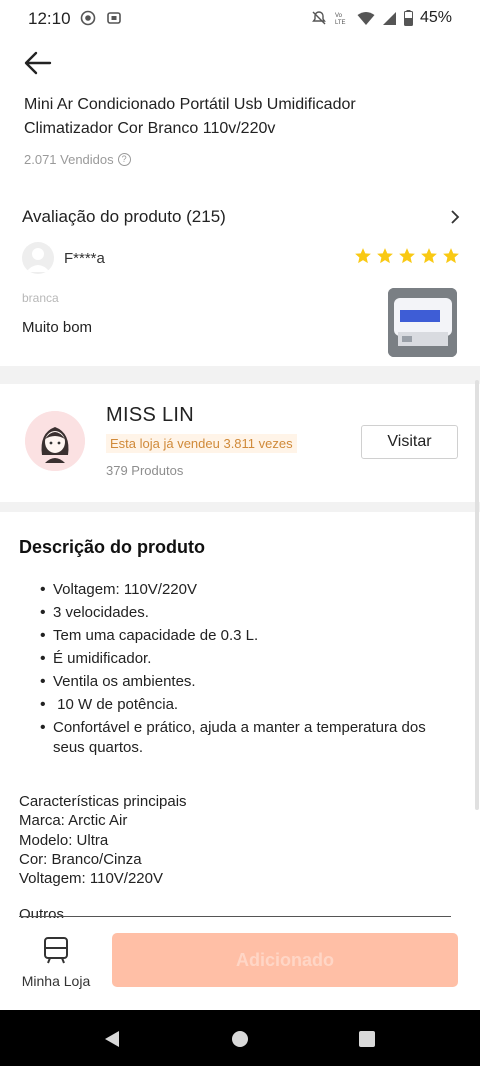  I want to click on rating-stars, so click(407, 256).